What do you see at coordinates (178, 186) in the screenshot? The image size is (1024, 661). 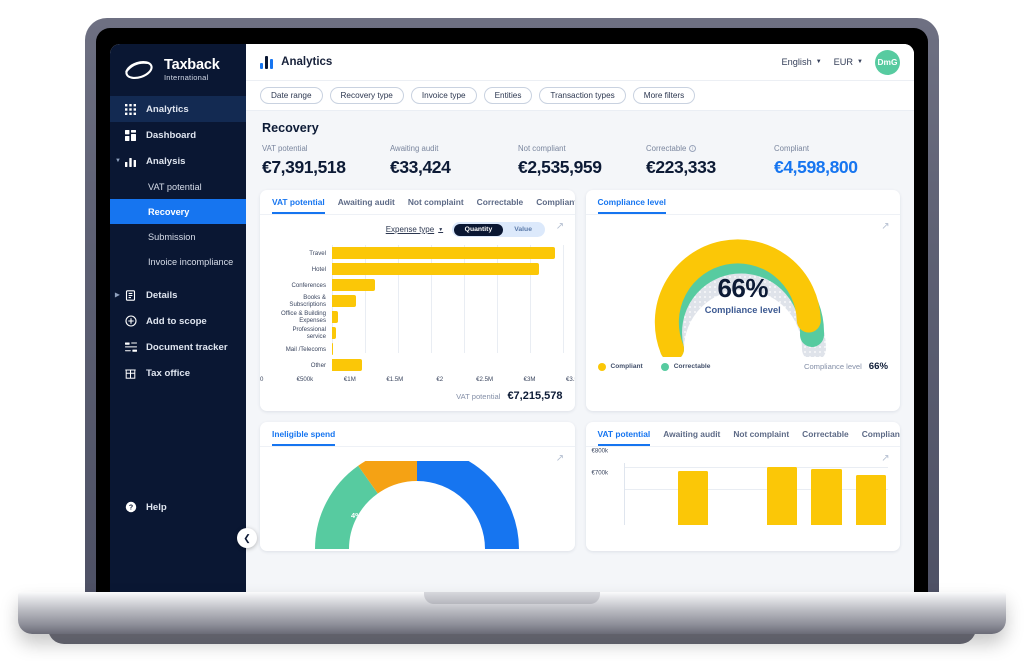 I see `sidebar-item-vat-potential: VAT potential` at bounding box center [178, 186].